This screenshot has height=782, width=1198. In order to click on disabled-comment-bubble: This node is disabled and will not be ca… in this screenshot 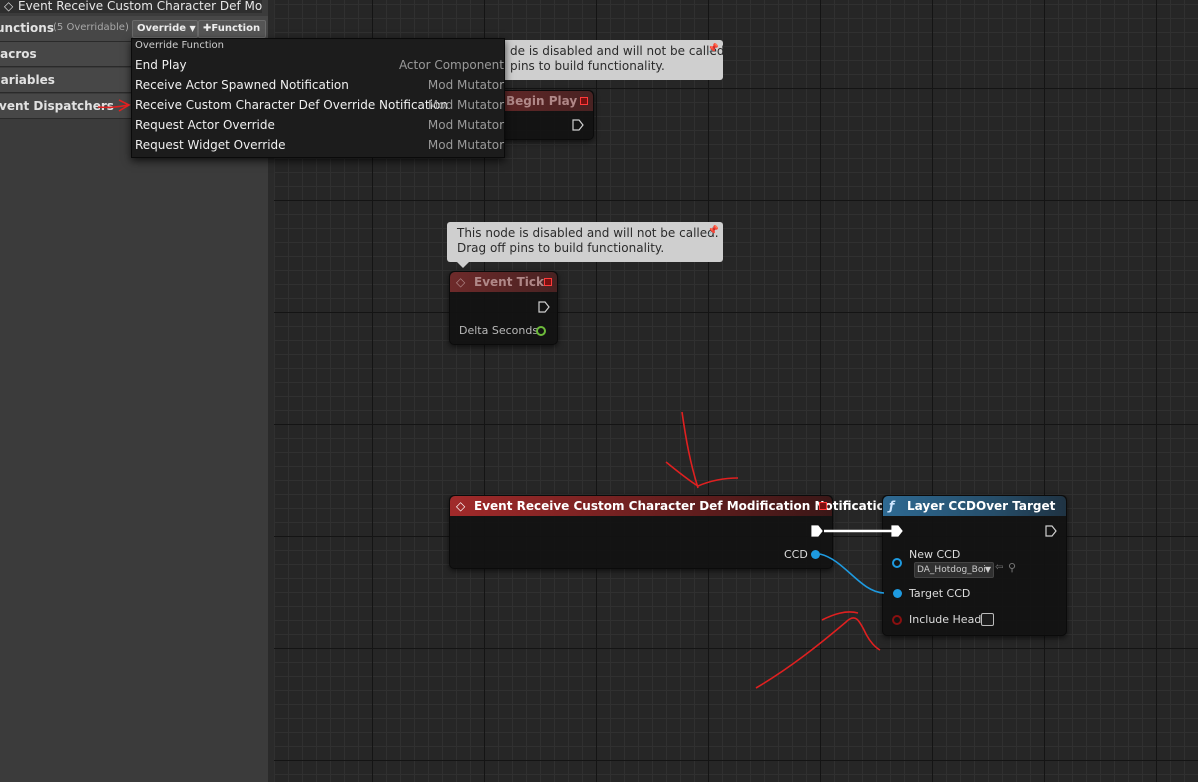, I will do `click(585, 245)`.